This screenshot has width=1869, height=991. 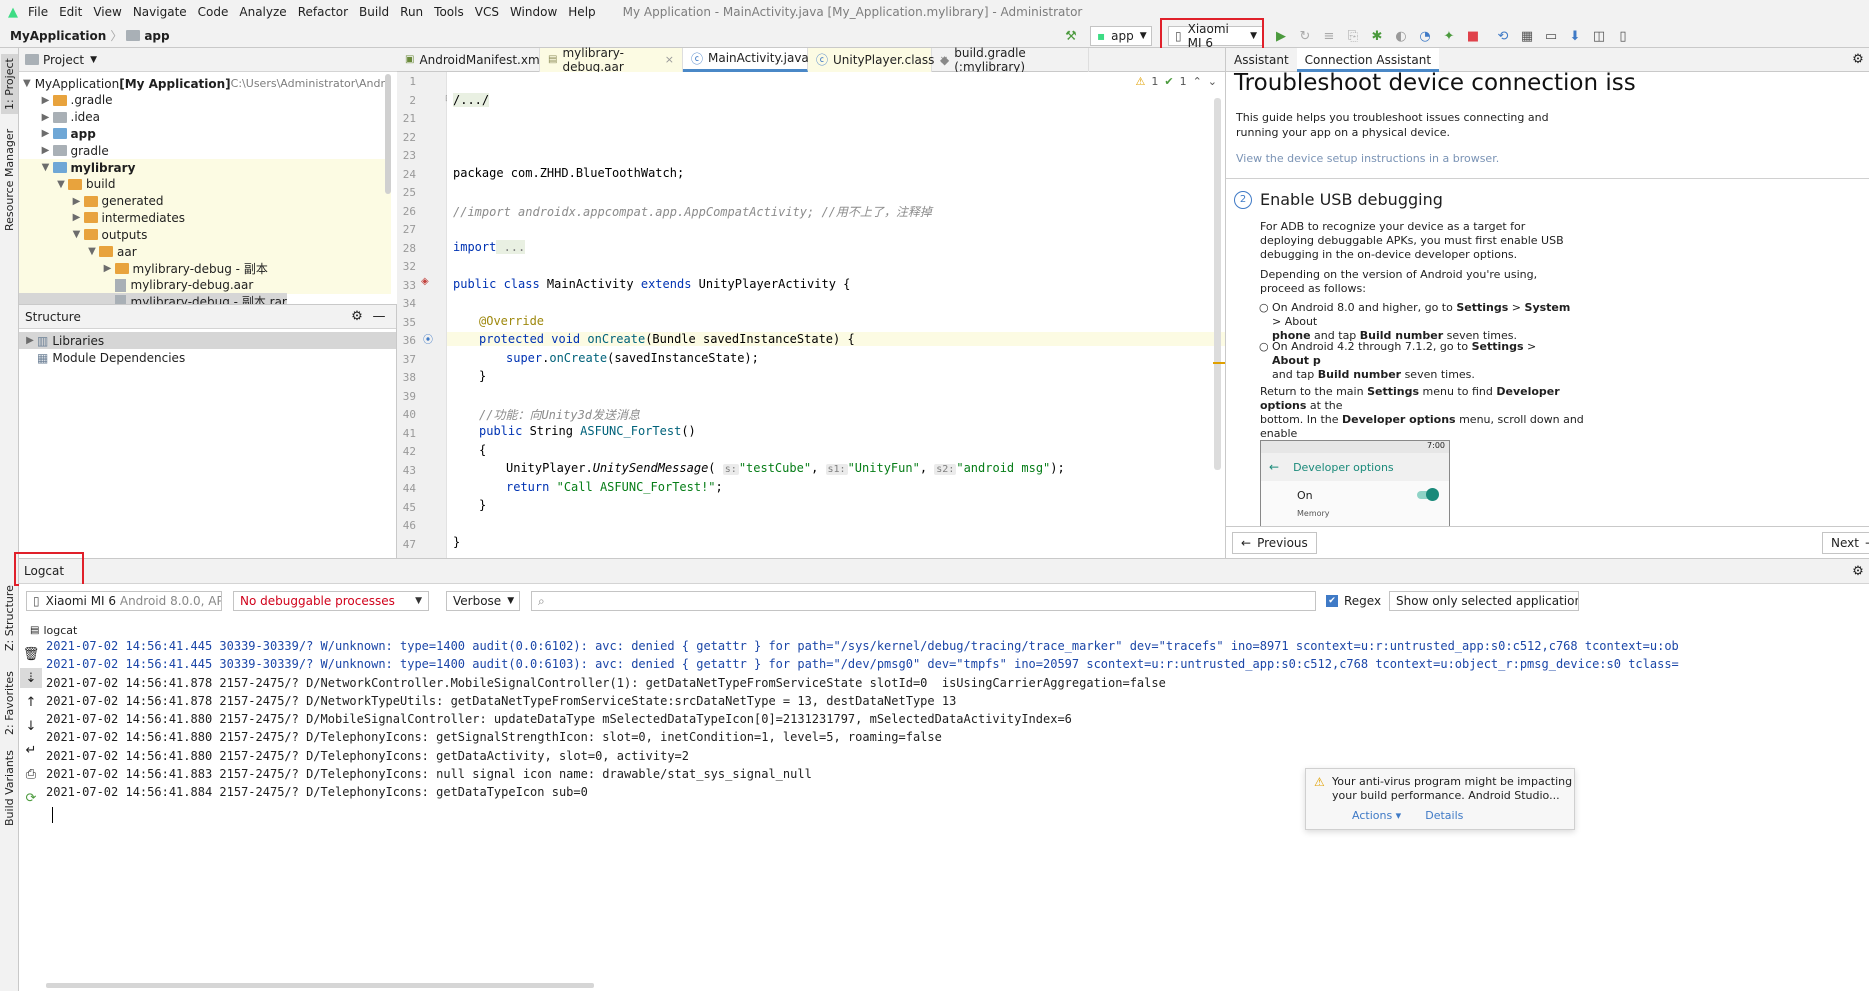 What do you see at coordinates (1444, 815) in the screenshot?
I see `details-link: Details` at bounding box center [1444, 815].